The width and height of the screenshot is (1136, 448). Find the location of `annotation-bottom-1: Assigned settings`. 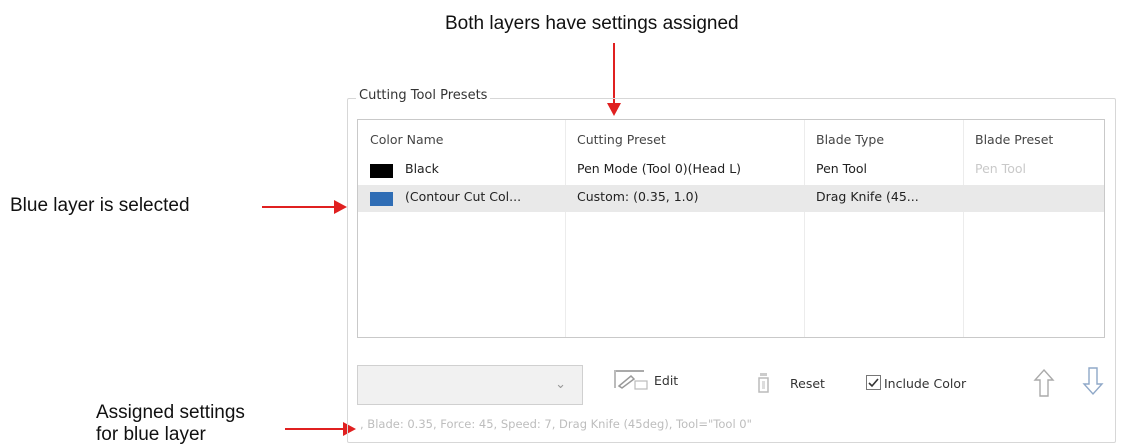

annotation-bottom-1: Assigned settings is located at coordinates (170, 412).